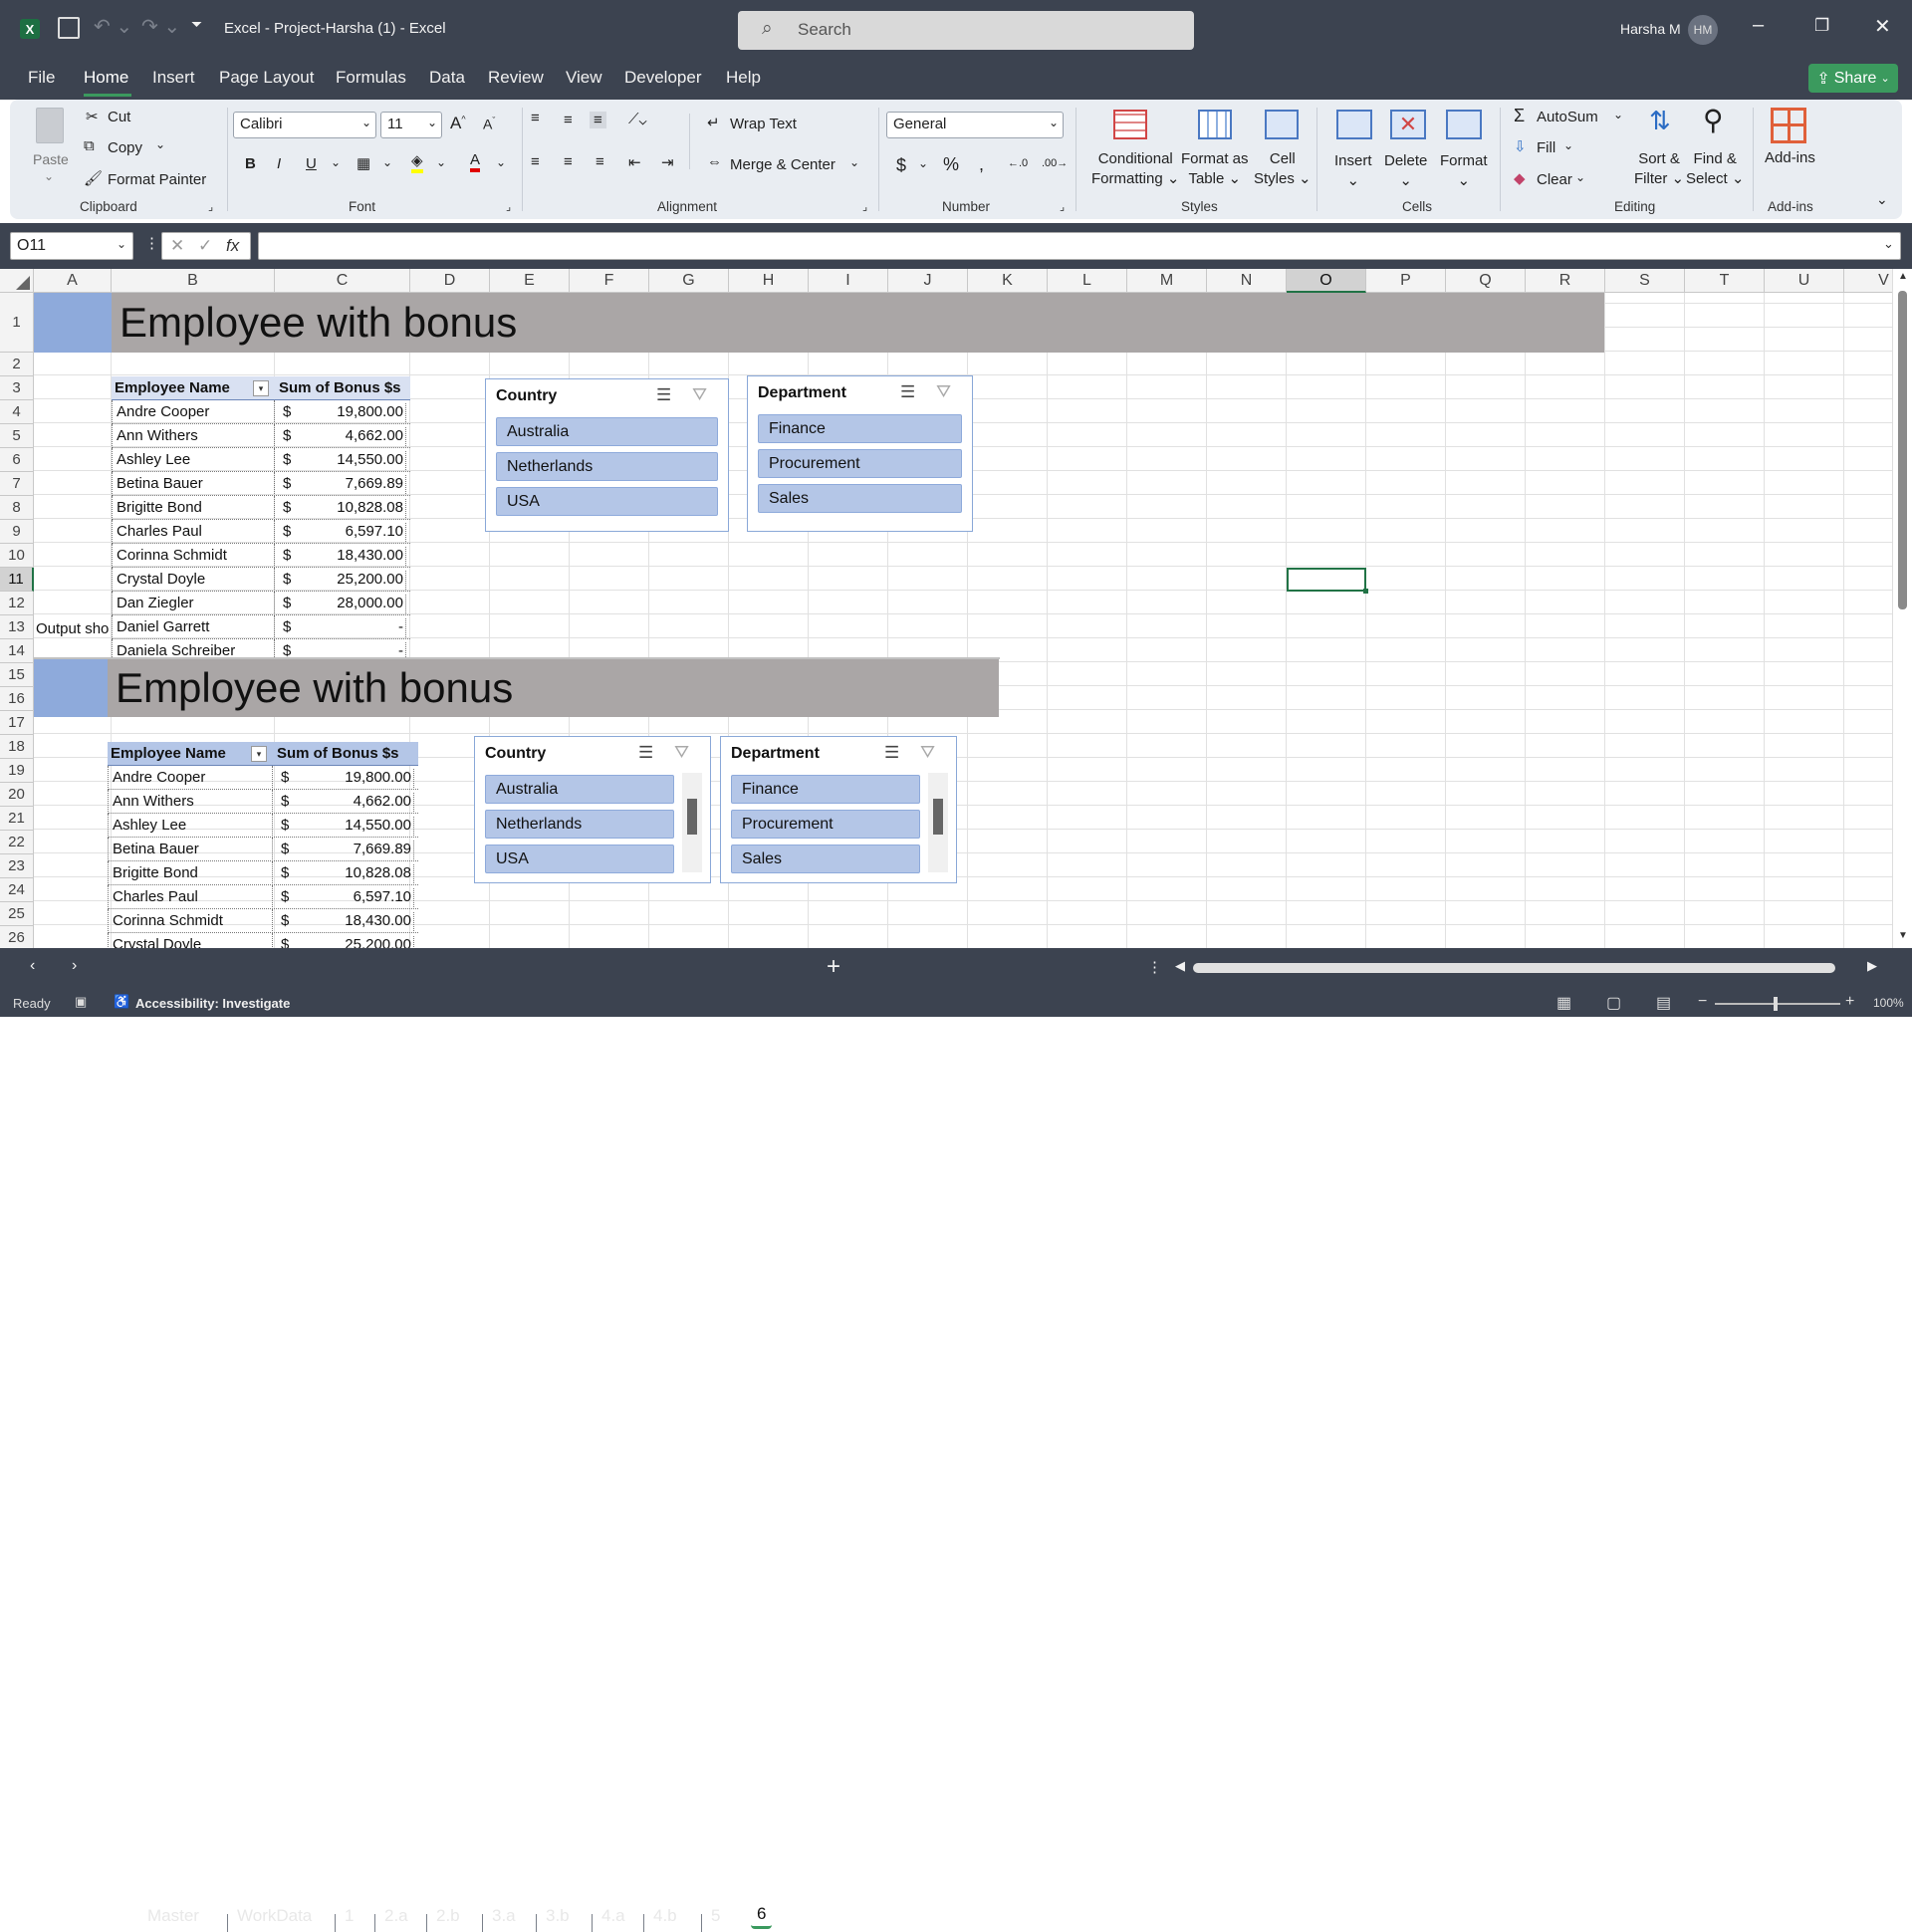 This screenshot has height=1932, width=1912. What do you see at coordinates (343, 828) in the screenshot?
I see `bonus-value: 14,550.00` at bounding box center [343, 828].